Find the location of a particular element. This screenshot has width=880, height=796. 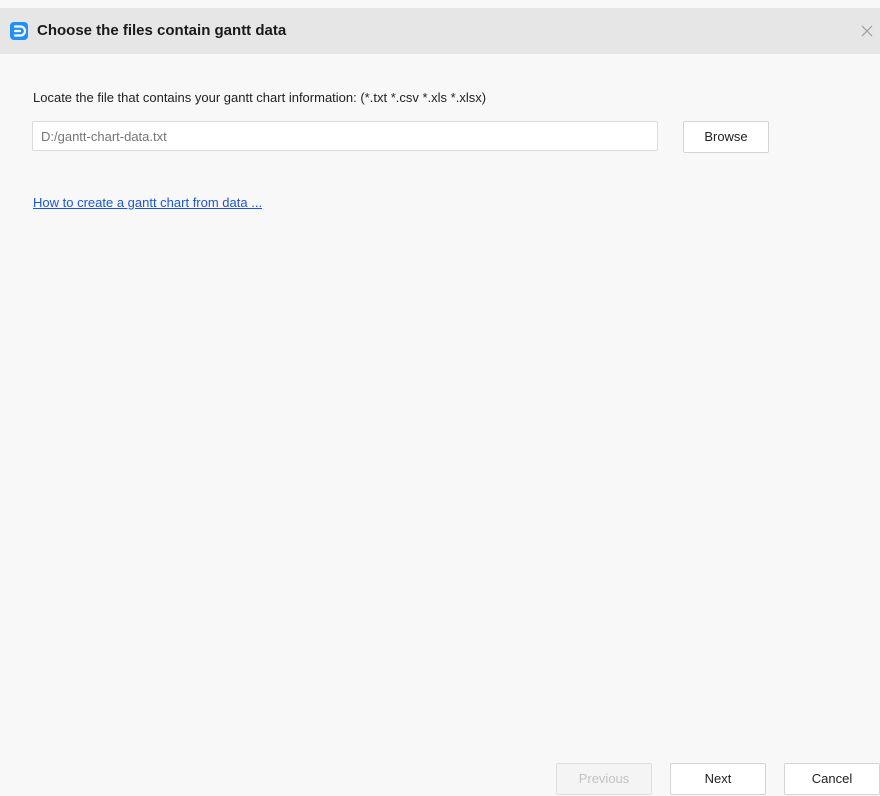

dialog-title: Choose the files contain gantt data is located at coordinates (162, 30).